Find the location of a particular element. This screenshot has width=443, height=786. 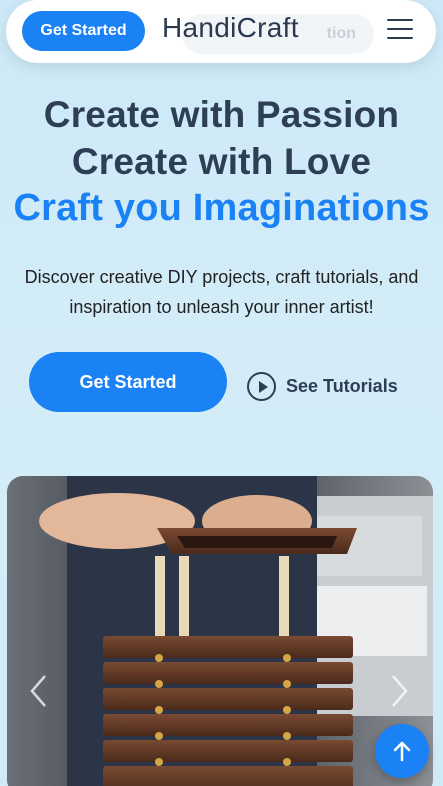

hero-heading-line-1: Create with Passion is located at coordinates (221, 114).